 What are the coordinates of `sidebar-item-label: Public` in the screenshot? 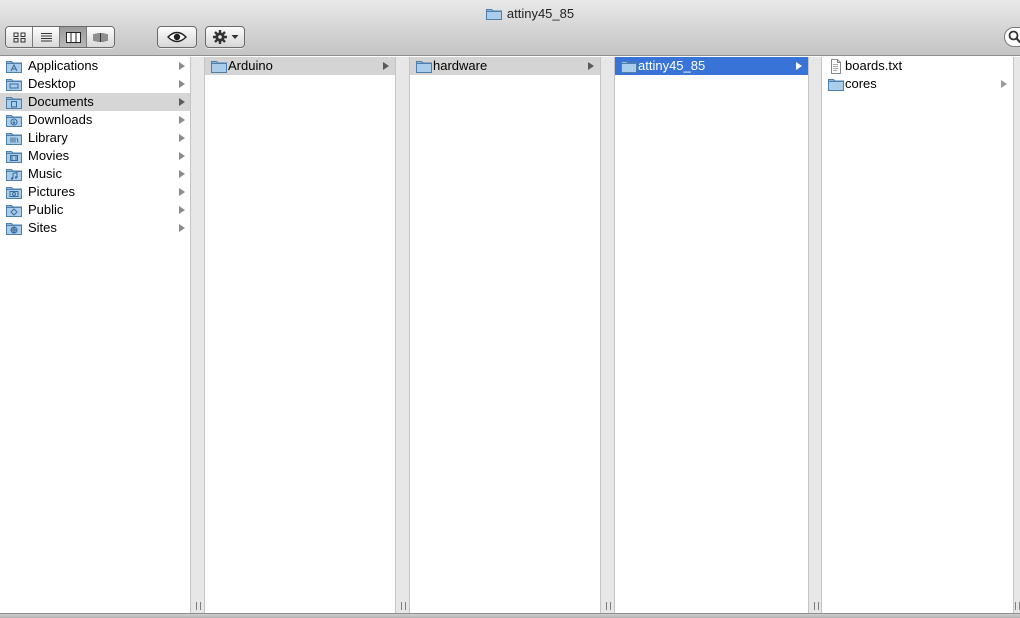 It's located at (46, 209).